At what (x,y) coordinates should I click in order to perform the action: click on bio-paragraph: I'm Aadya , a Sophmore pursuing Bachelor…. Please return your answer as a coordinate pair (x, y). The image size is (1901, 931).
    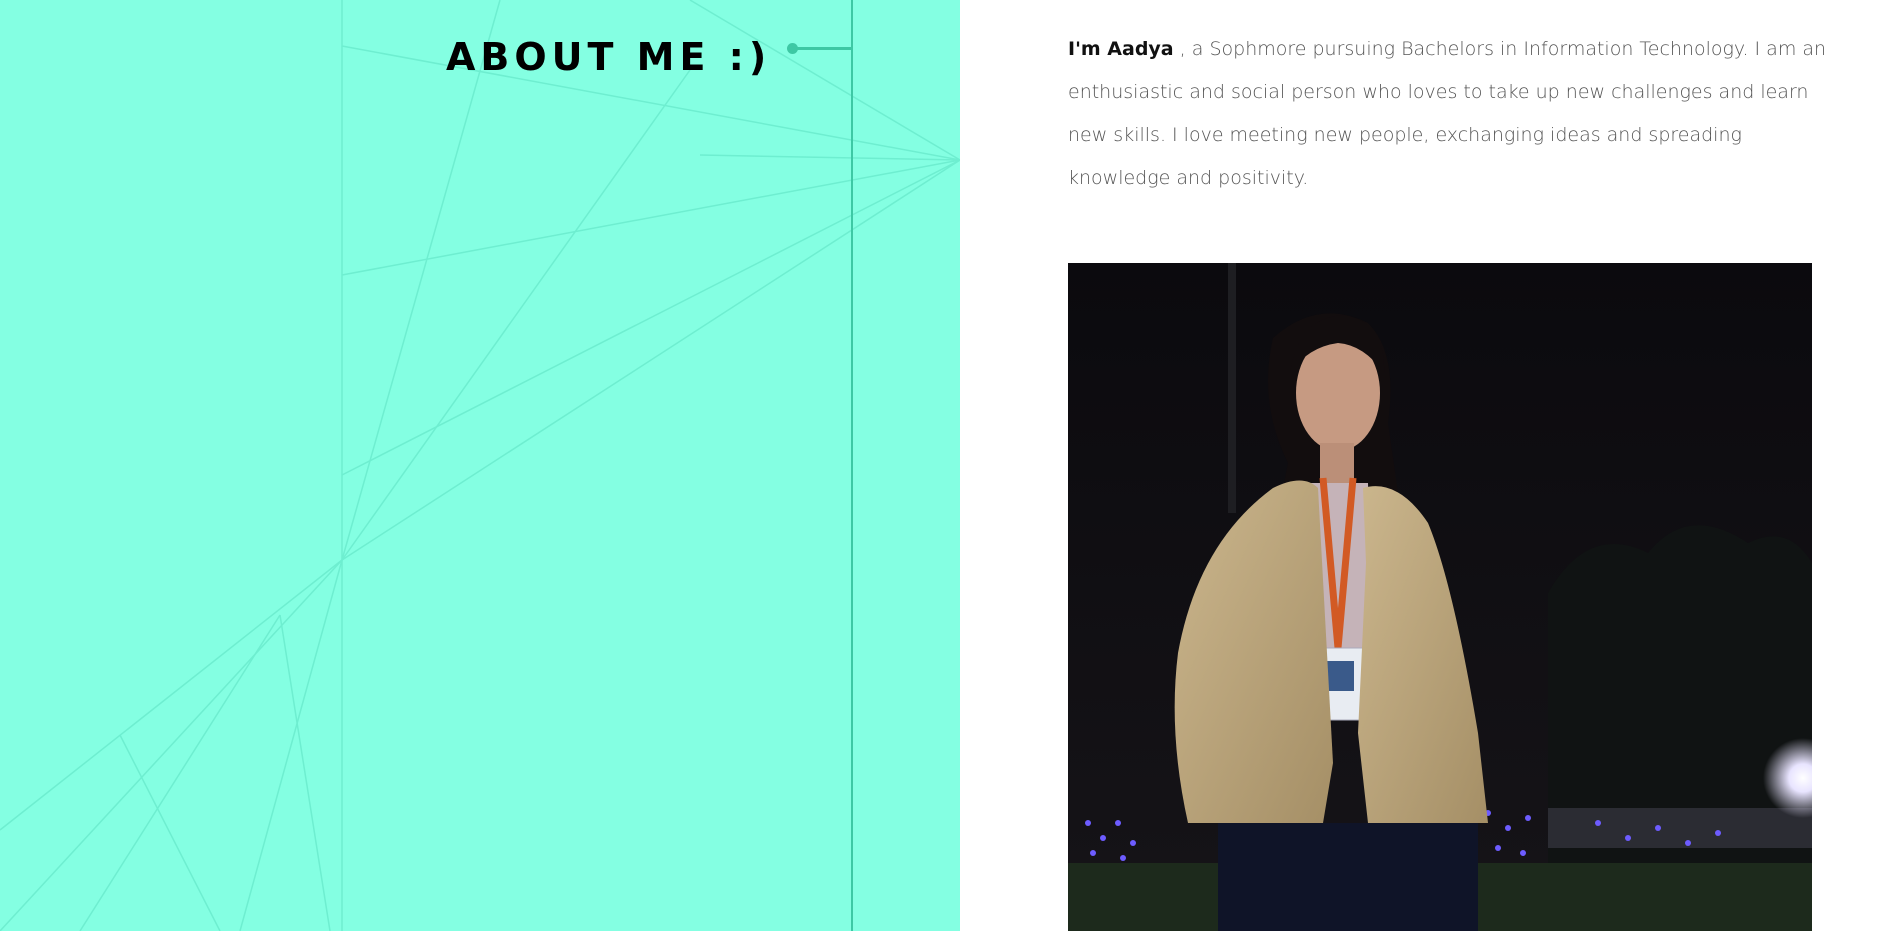
    Looking at the image, I should click on (1448, 114).